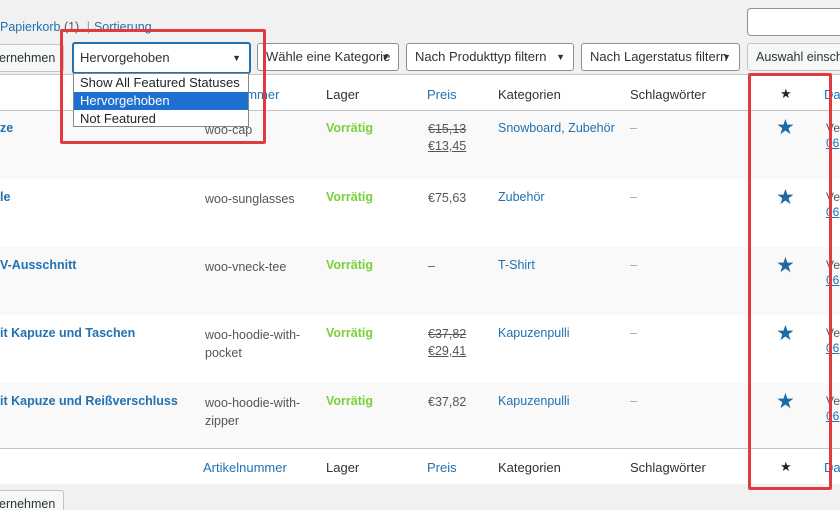 This screenshot has width=840, height=510. What do you see at coordinates (32, 58) in the screenshot?
I see `apply-bulk-button: ernehmen` at bounding box center [32, 58].